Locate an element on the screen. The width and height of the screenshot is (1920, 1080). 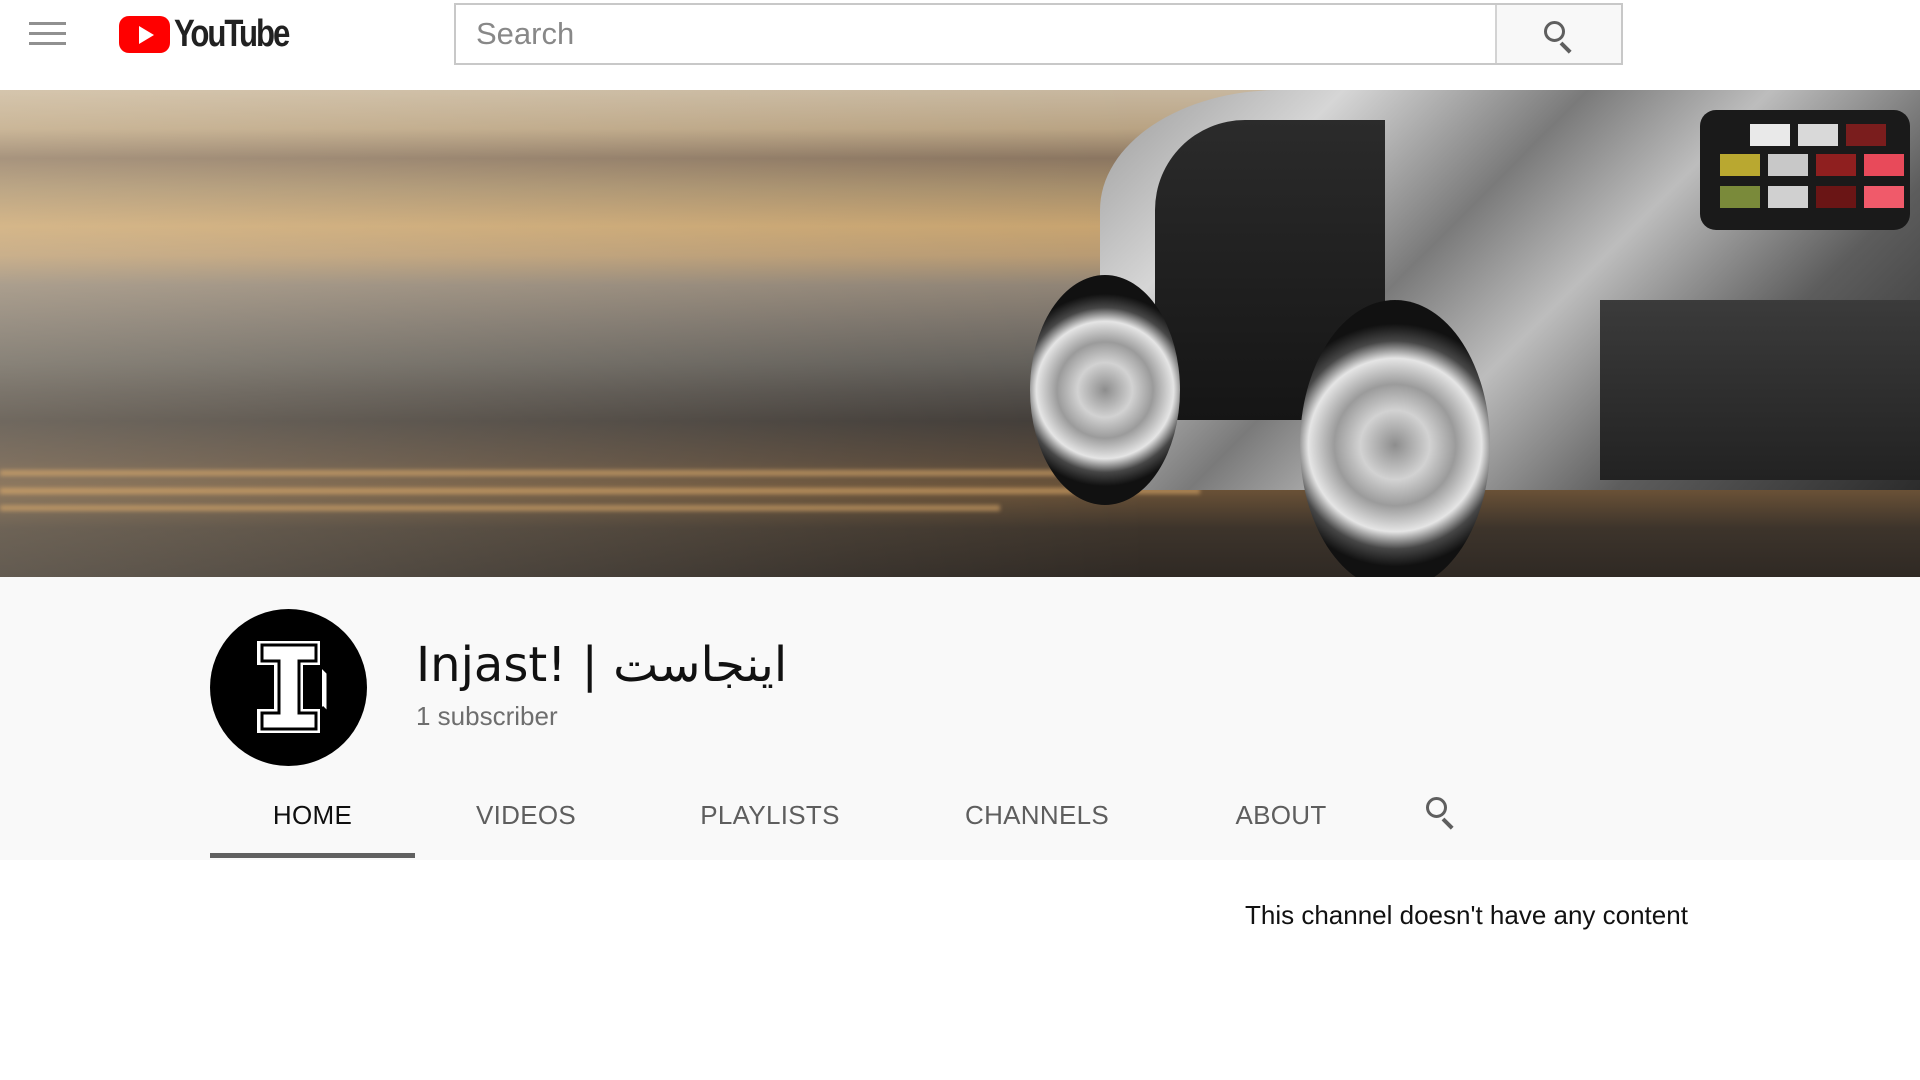
masthead: YouTube is located at coordinates (960, 45).